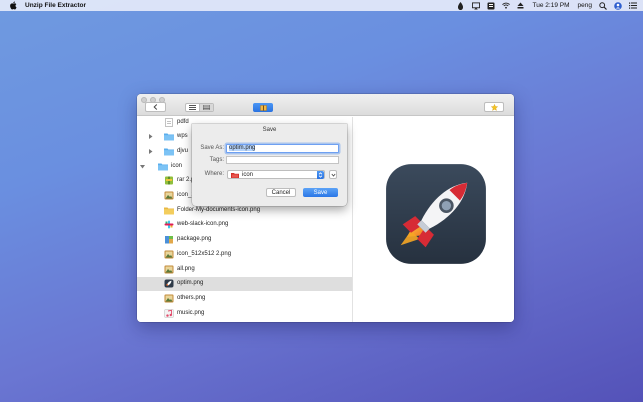 Image resolution: width=643 pixels, height=402 pixels. What do you see at coordinates (191, 297) in the screenshot?
I see `file-name: others.png` at bounding box center [191, 297].